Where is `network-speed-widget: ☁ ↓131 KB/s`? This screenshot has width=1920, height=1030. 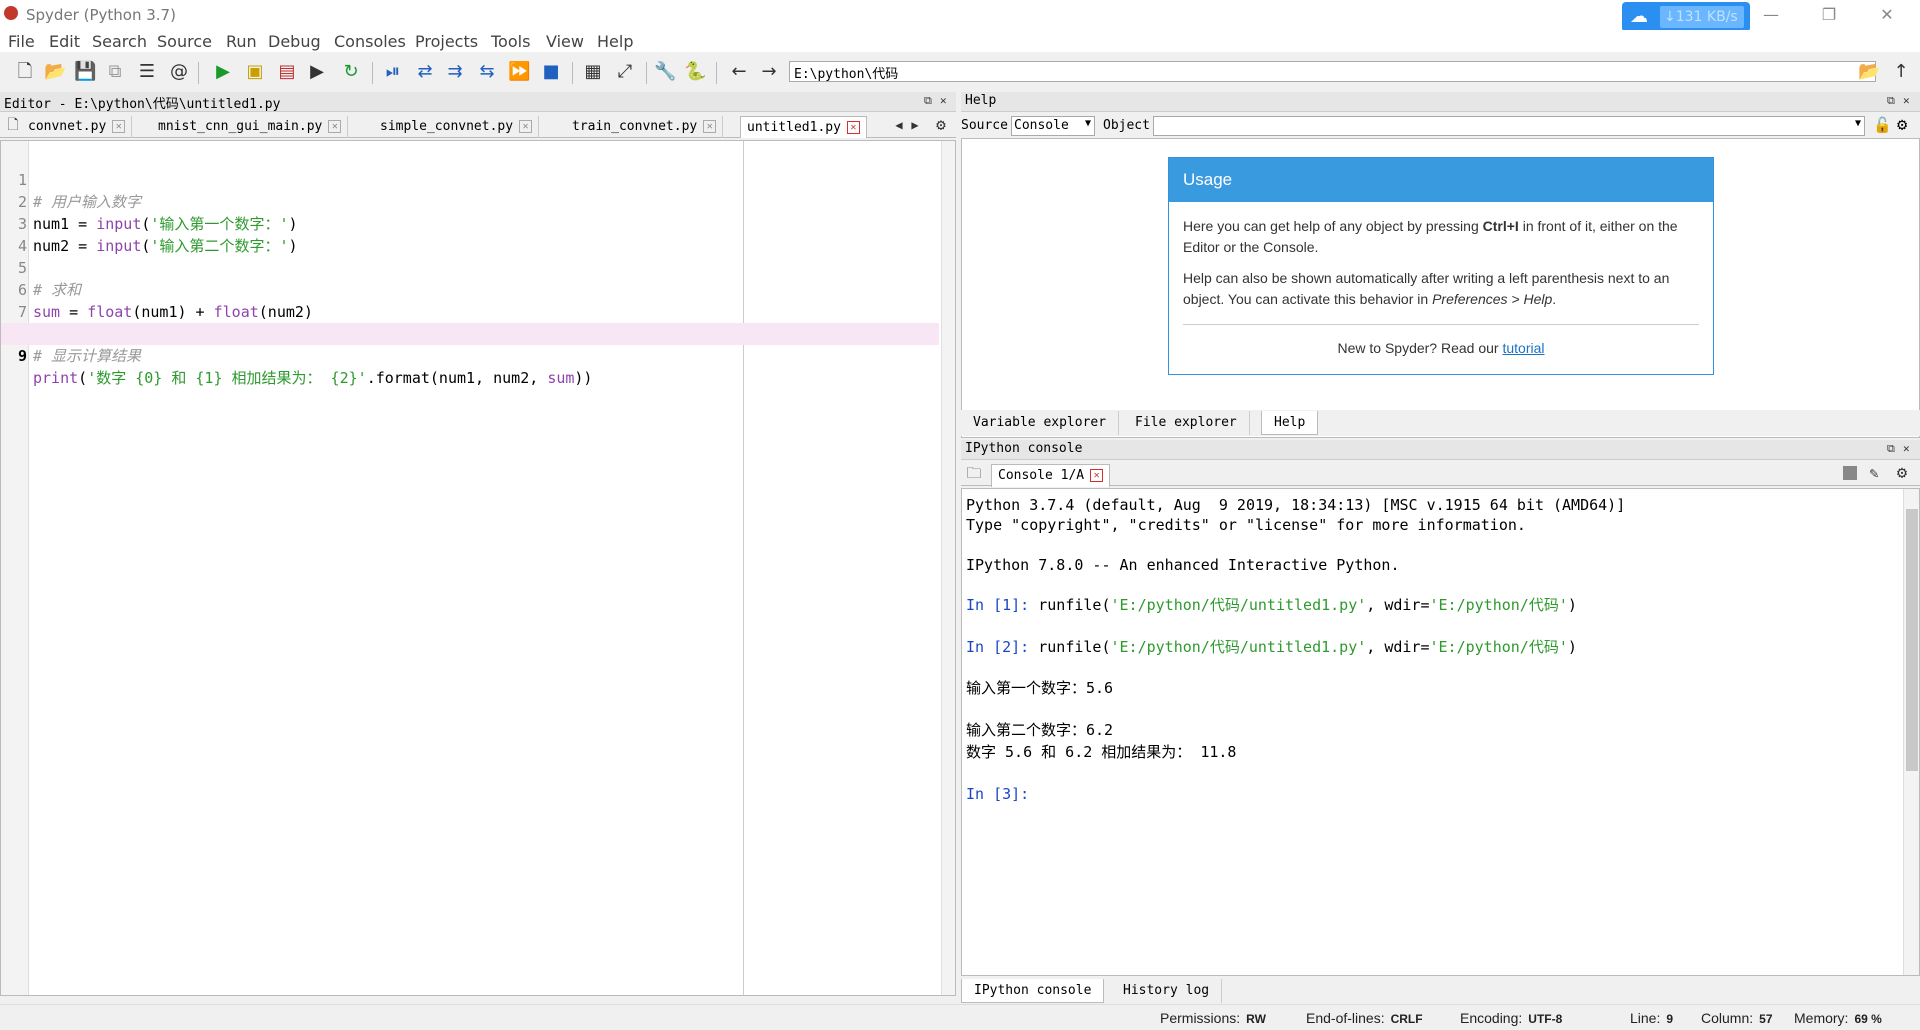
network-speed-widget: ☁ ↓131 KB/s is located at coordinates (1686, 17).